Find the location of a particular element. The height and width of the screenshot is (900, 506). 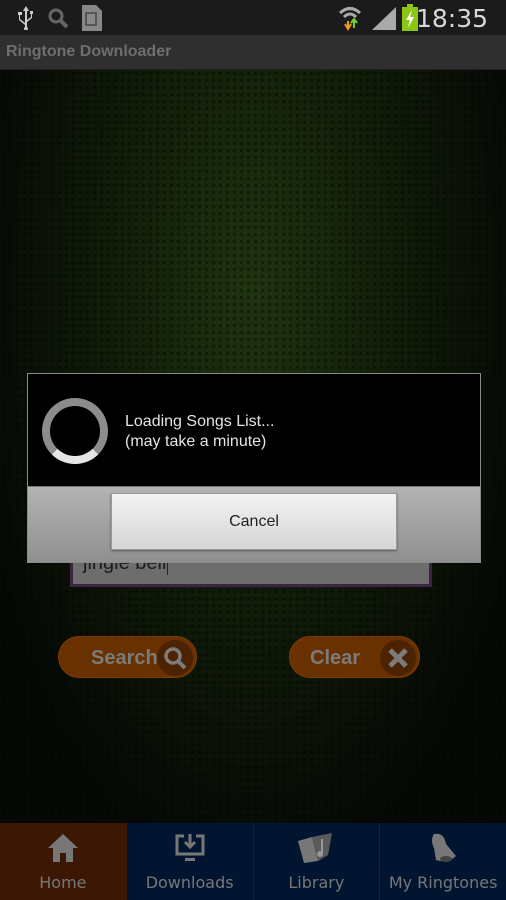

tab-library: Library is located at coordinates (316, 861).